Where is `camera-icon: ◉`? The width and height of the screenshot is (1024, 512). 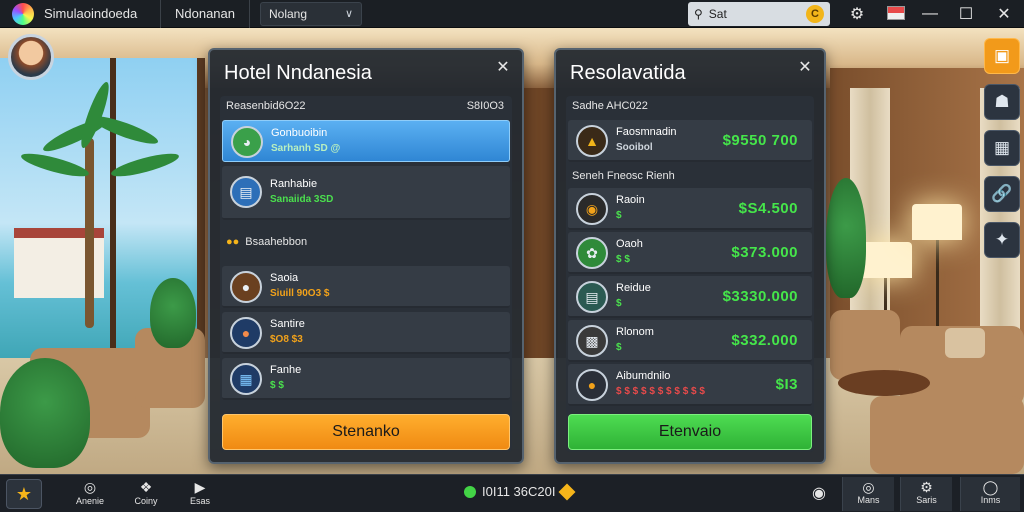 camera-icon: ◉ is located at coordinates (819, 493).